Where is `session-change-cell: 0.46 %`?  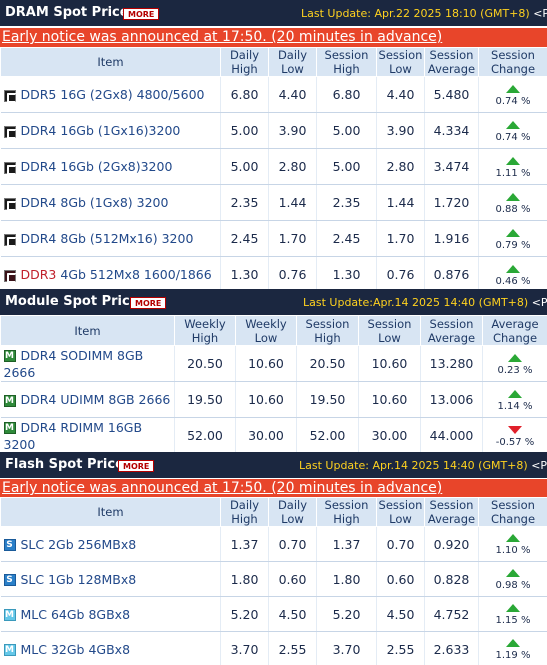
session-change-cell: 0.46 % is located at coordinates (512, 274).